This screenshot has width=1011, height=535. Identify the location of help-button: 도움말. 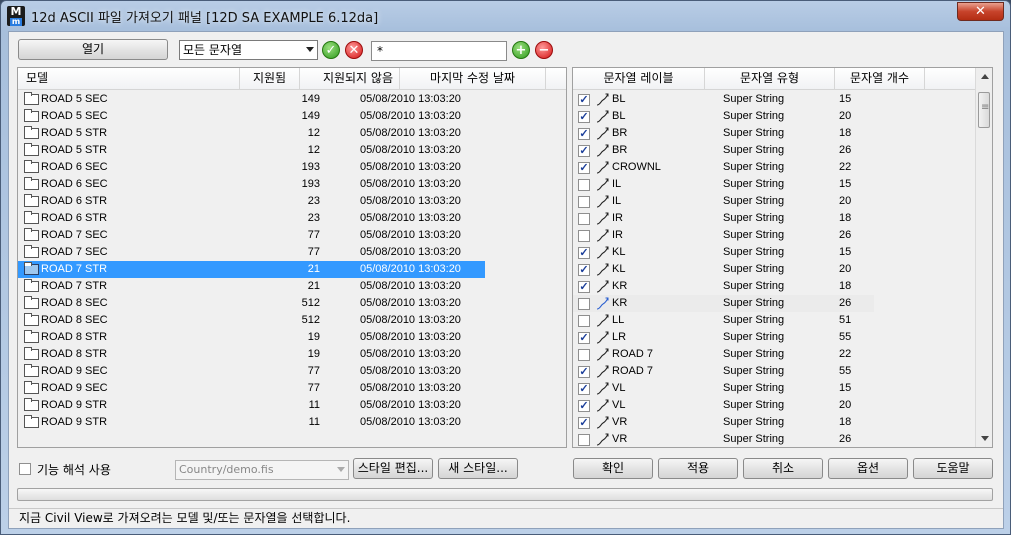
(953, 468).